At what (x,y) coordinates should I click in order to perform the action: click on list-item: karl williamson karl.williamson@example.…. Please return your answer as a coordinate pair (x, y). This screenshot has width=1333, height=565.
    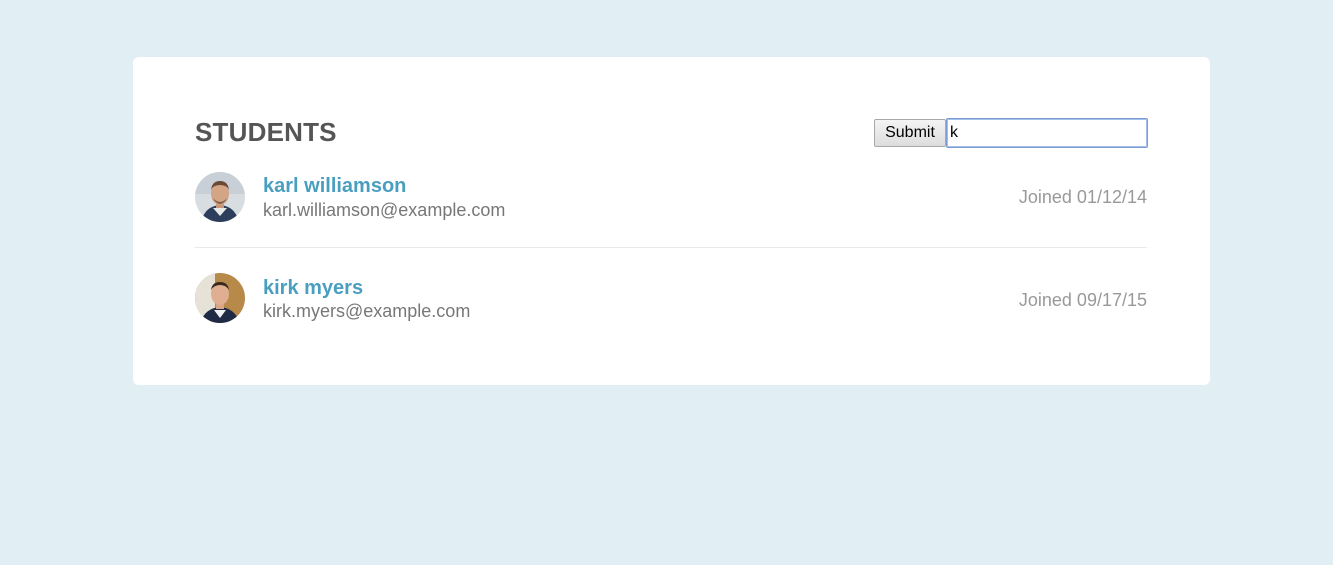
    Looking at the image, I should click on (671, 209).